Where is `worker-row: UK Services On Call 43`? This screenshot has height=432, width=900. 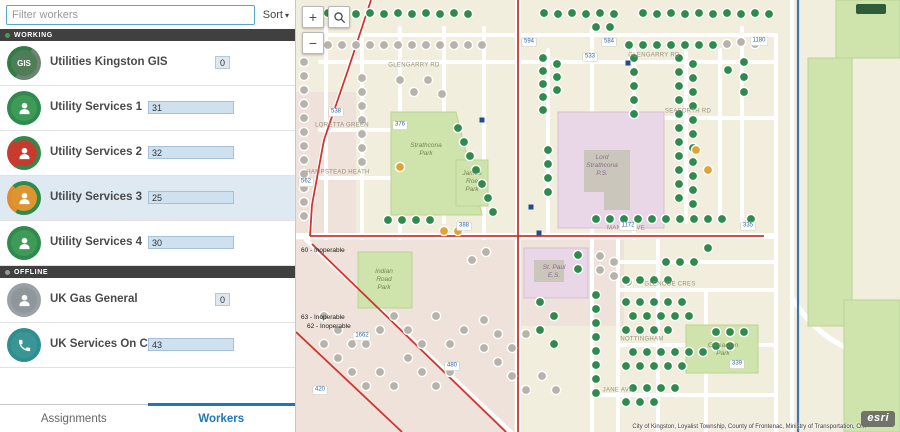 worker-row: UK Services On Call 43 is located at coordinates (147, 345).